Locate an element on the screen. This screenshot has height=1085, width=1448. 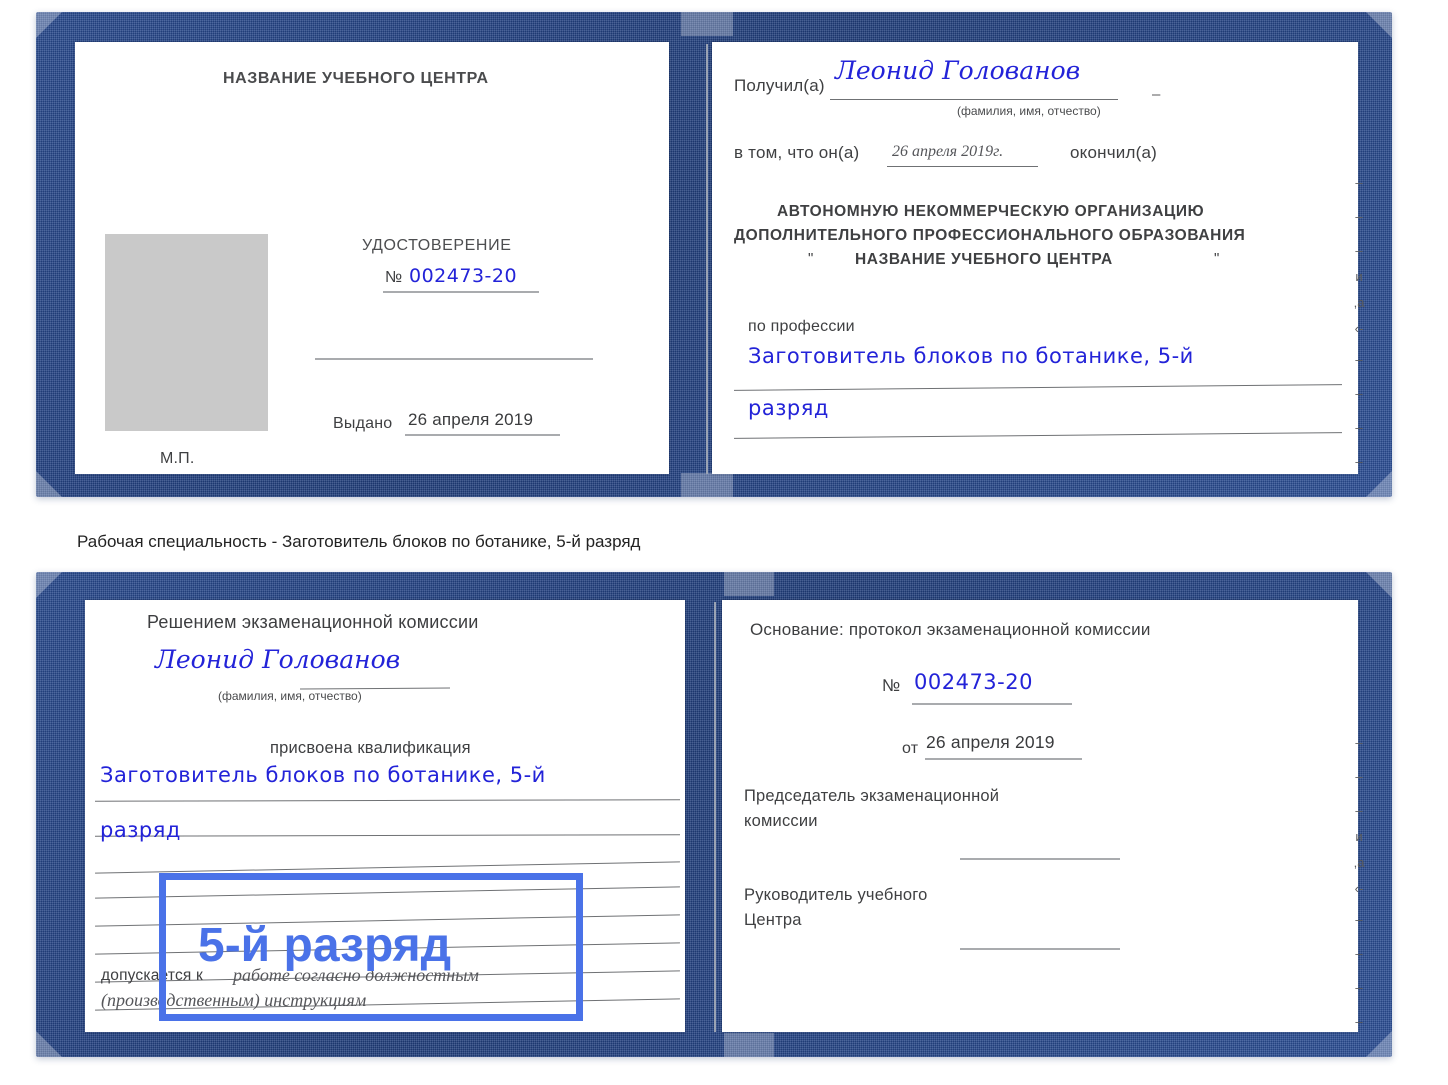
protocol-number-value: 002473-20 is located at coordinates (973, 682).